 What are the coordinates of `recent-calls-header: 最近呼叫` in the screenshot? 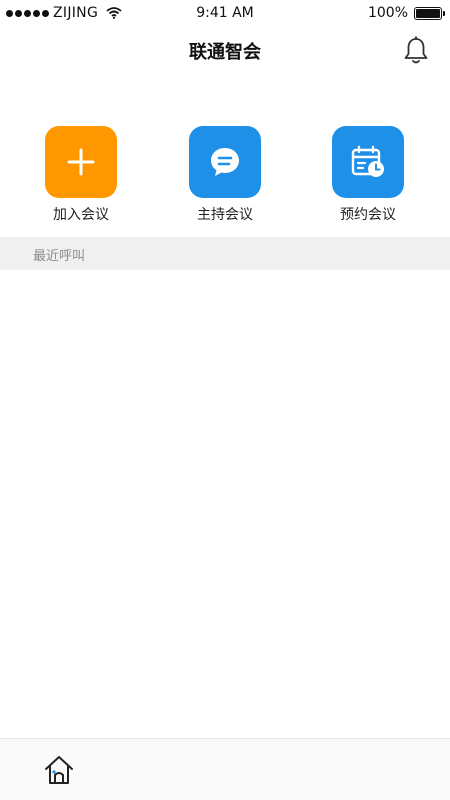 It's located at (225, 253).